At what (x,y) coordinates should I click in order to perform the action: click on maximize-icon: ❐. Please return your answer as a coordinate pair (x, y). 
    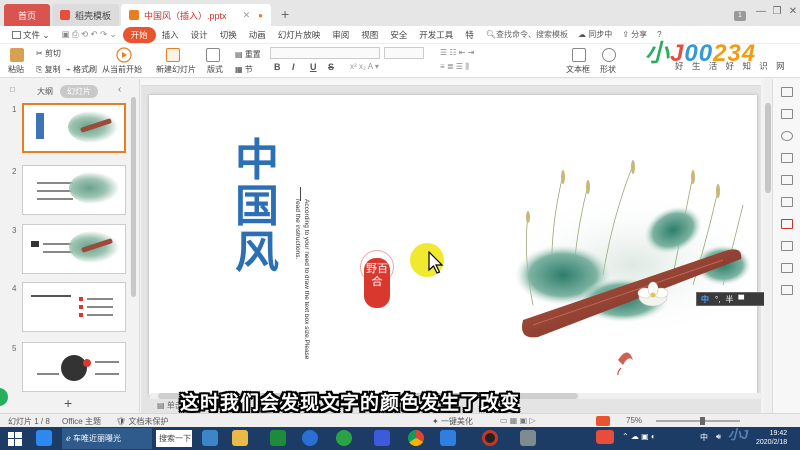
    Looking at the image, I should click on (777, 12).